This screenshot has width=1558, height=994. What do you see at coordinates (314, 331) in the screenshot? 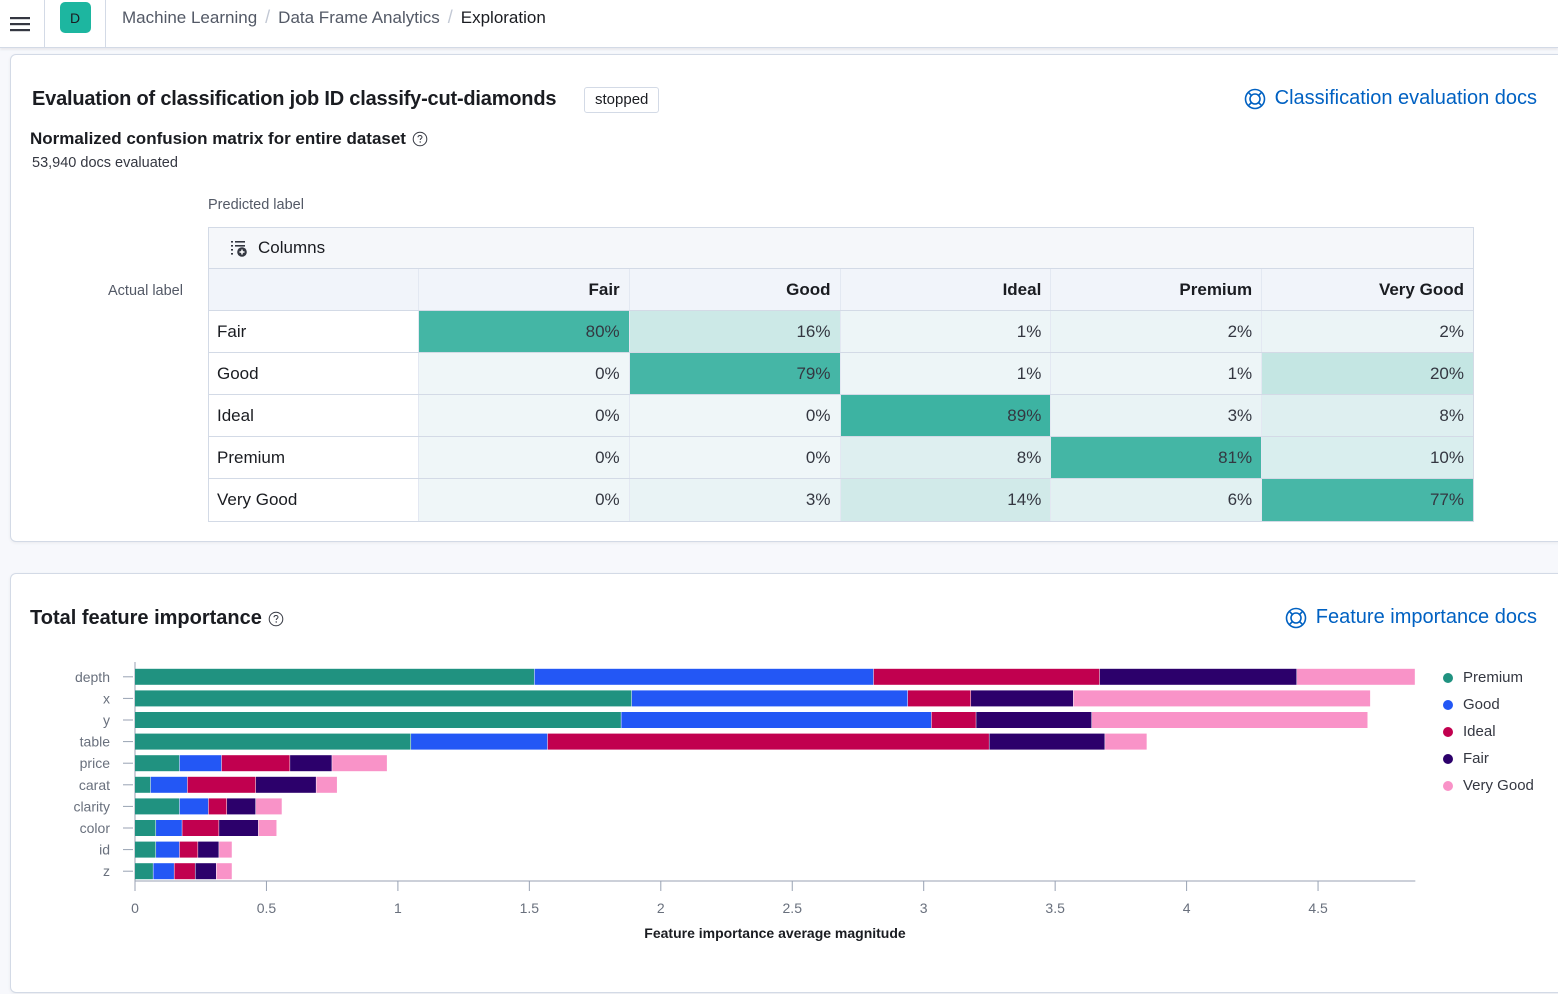
I see `row-label: Fair` at bounding box center [314, 331].